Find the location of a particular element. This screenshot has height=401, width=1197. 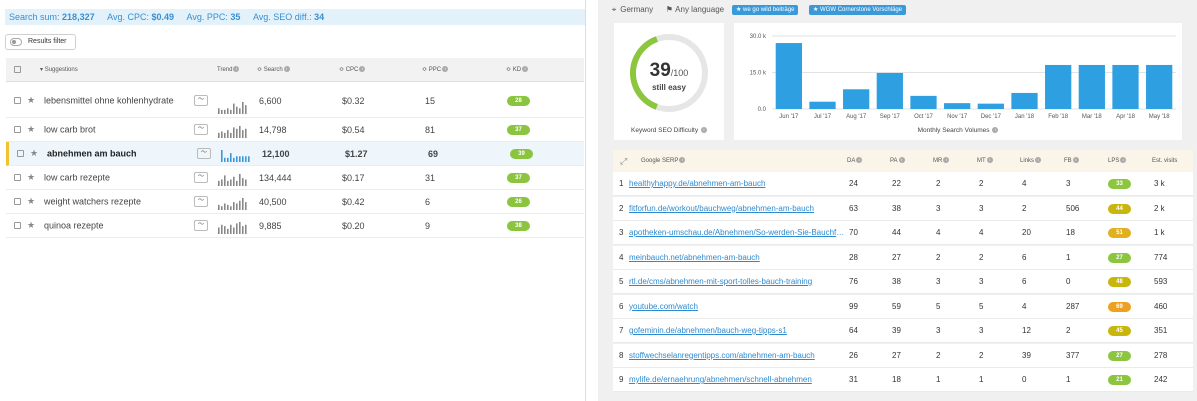

serp-url-link: youtube.com/watch is located at coordinates (737, 307).